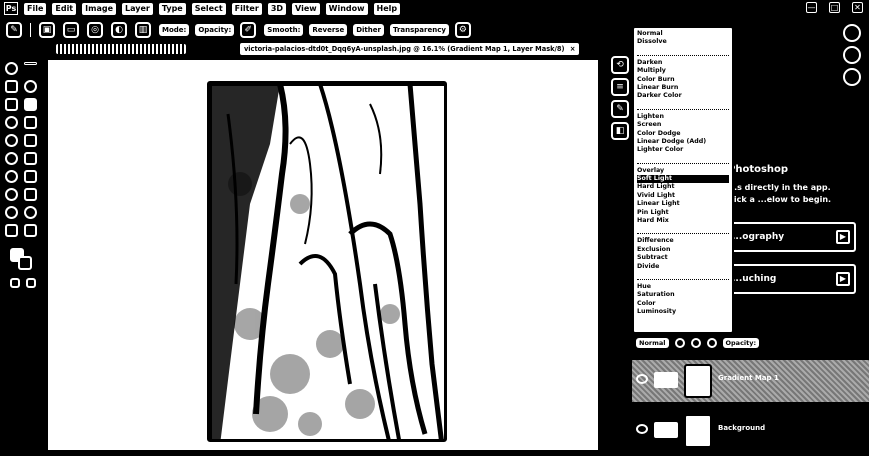 This screenshot has width=869, height=456. Describe the element at coordinates (834, 7) in the screenshot. I see `maximize-button: □` at that location.